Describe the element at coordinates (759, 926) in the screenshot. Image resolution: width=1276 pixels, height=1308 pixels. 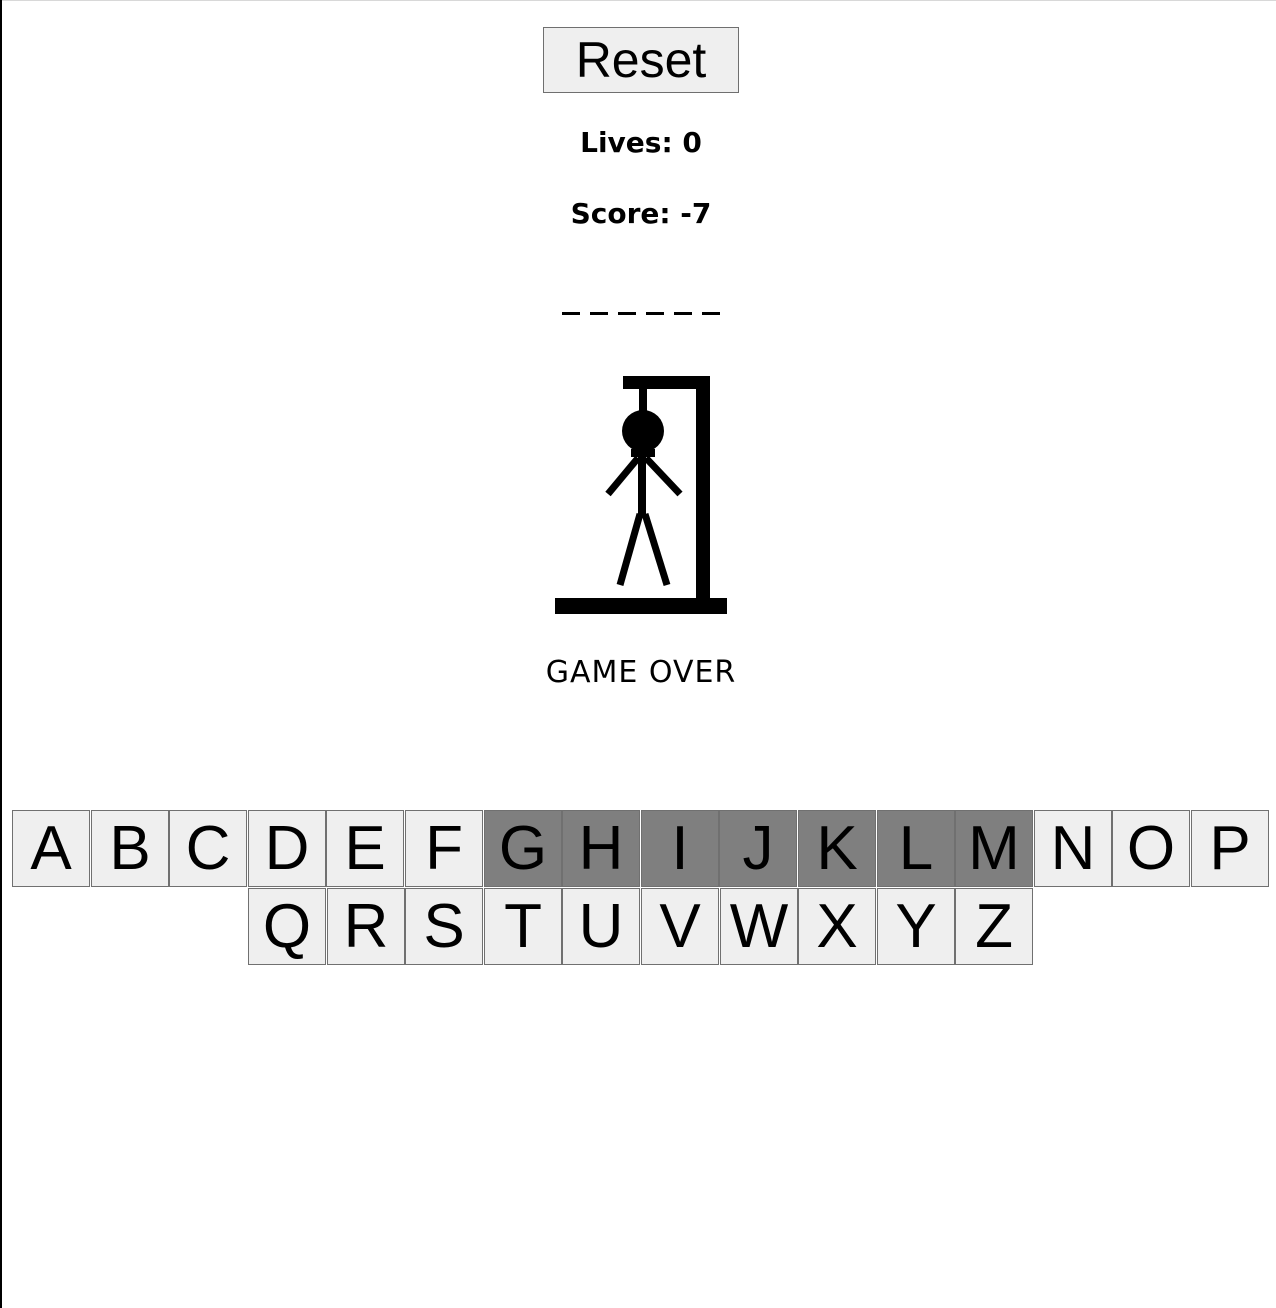
I see `letter-key-w: W` at that location.